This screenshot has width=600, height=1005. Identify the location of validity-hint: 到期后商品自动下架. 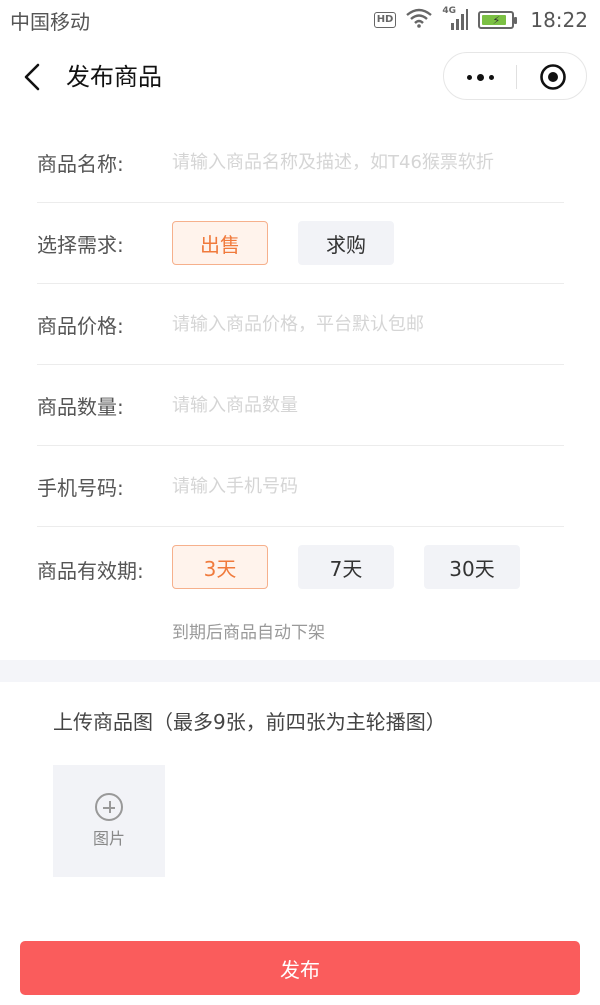
(248, 633).